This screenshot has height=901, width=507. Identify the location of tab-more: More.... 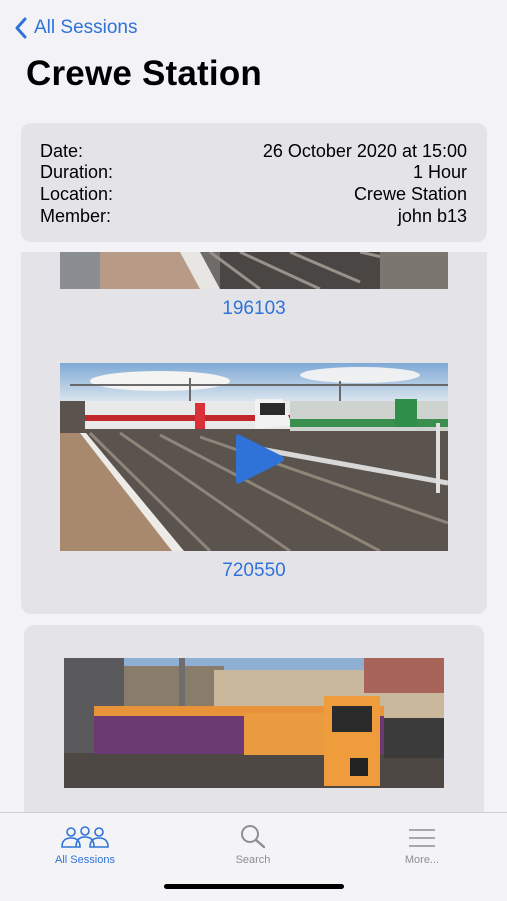
(422, 843).